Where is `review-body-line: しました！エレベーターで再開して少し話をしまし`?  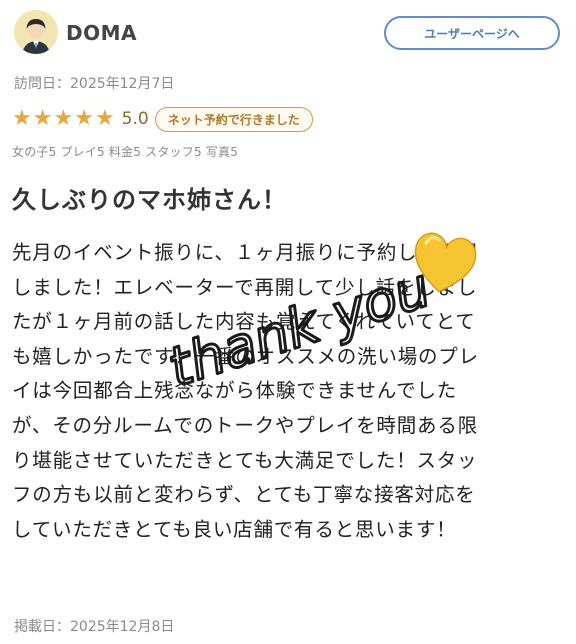
review-body-line: しました！エレベーターで再開して少し話をしまし is located at coordinates (245, 287).